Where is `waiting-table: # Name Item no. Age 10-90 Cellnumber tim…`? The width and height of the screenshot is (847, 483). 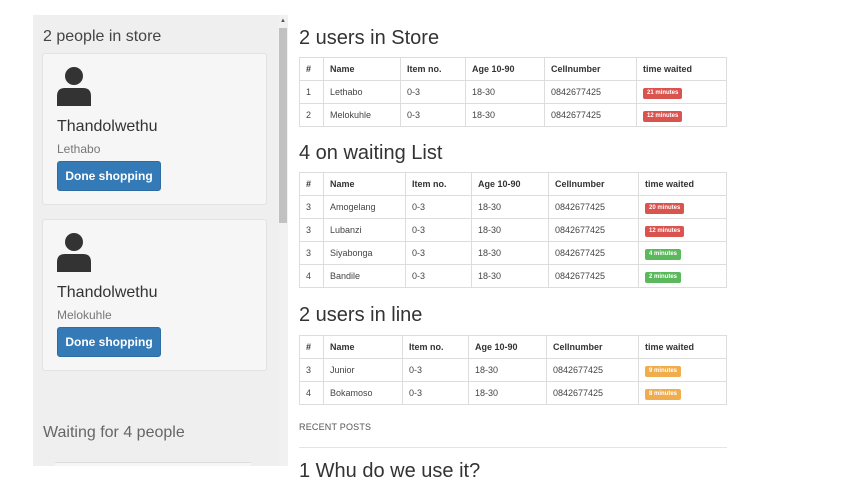 waiting-table: # Name Item no. Age 10-90 Cellnumber tim… is located at coordinates (513, 230).